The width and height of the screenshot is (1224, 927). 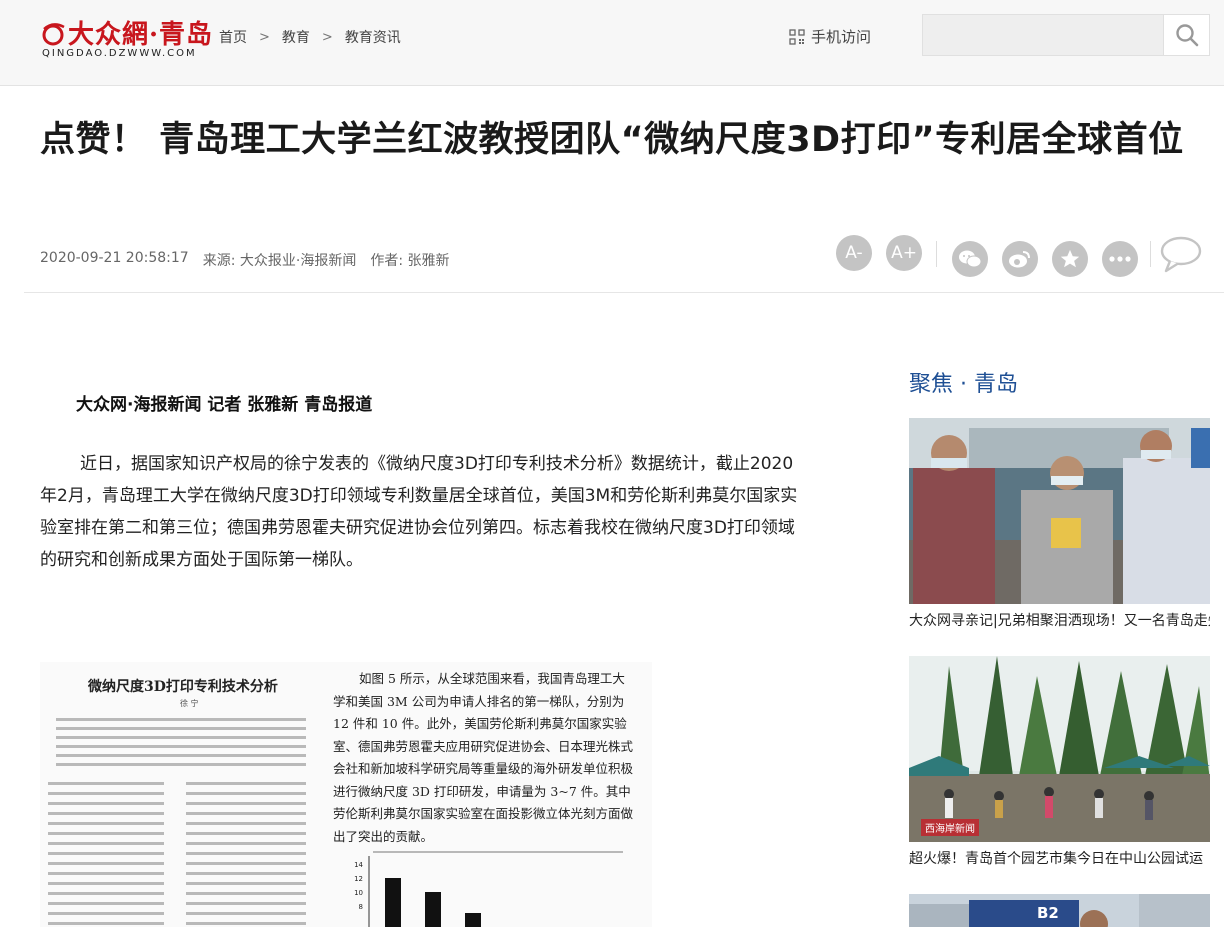 I want to click on sidebar-card: 大众网寻亲记|兄弟相聚泪洒现场！又一名青岛走失, so click(x=1059, y=524).